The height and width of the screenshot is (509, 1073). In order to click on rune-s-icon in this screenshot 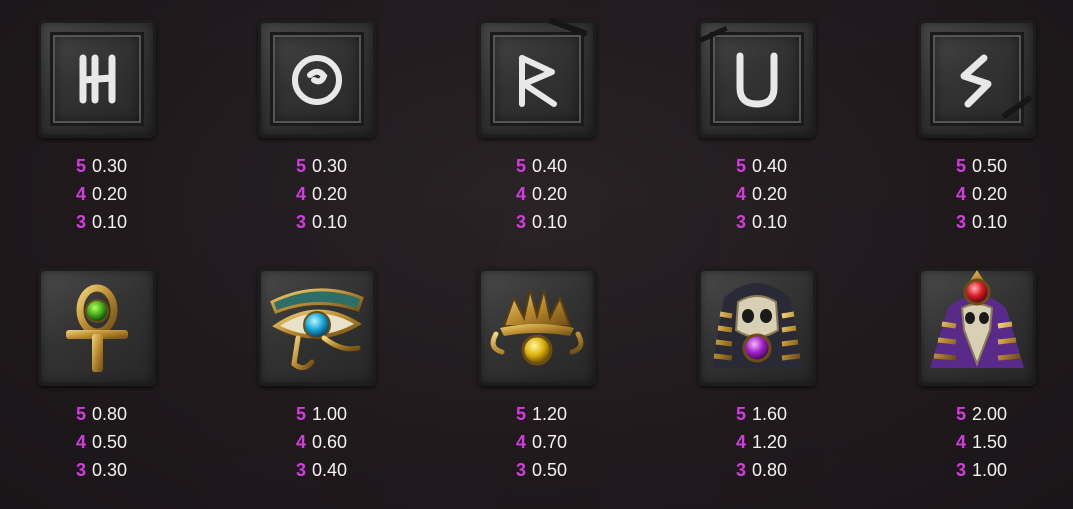, I will do `click(977, 79)`.